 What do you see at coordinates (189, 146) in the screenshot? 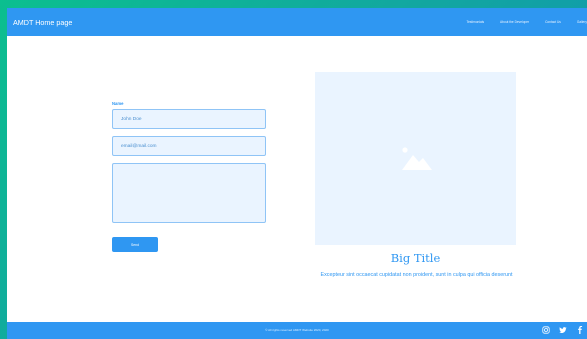
I see `email-input: email@mail.com` at bounding box center [189, 146].